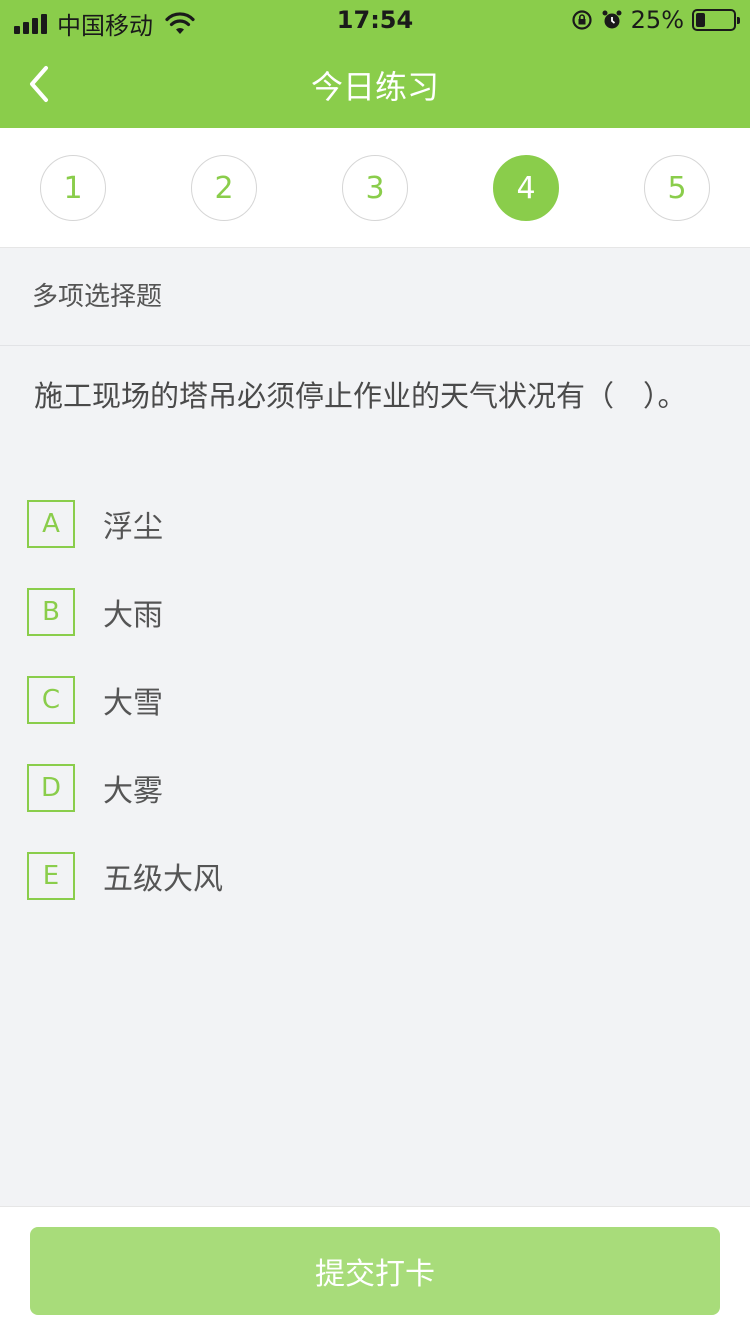 Image resolution: width=750 pixels, height=1334 pixels. I want to click on option-d: D 大雾, so click(95, 788).